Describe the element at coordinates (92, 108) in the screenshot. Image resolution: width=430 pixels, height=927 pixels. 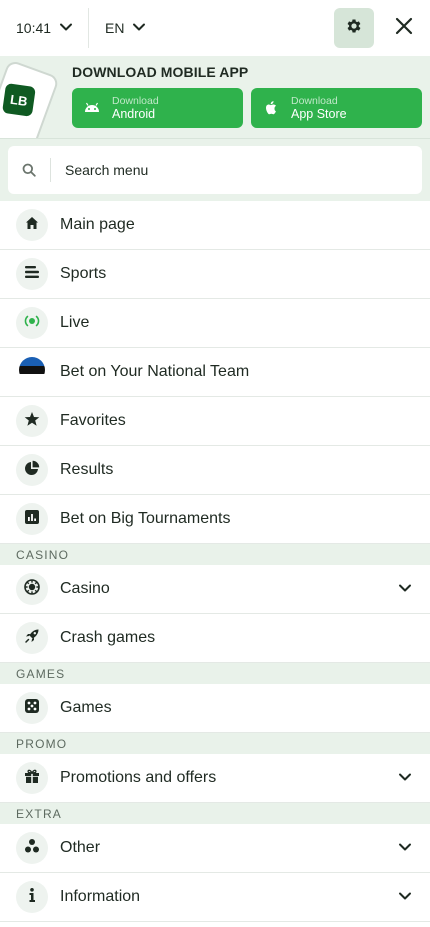
I see `android-icon` at that location.